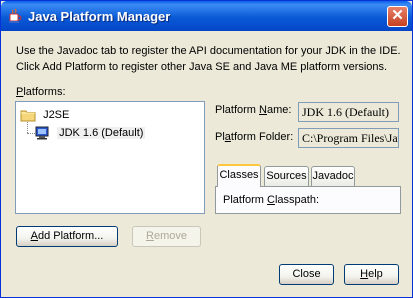 This screenshot has height=298, width=413. What do you see at coordinates (206, 16) in the screenshot?
I see `title-bar: Java Platform Manager ✕` at bounding box center [206, 16].